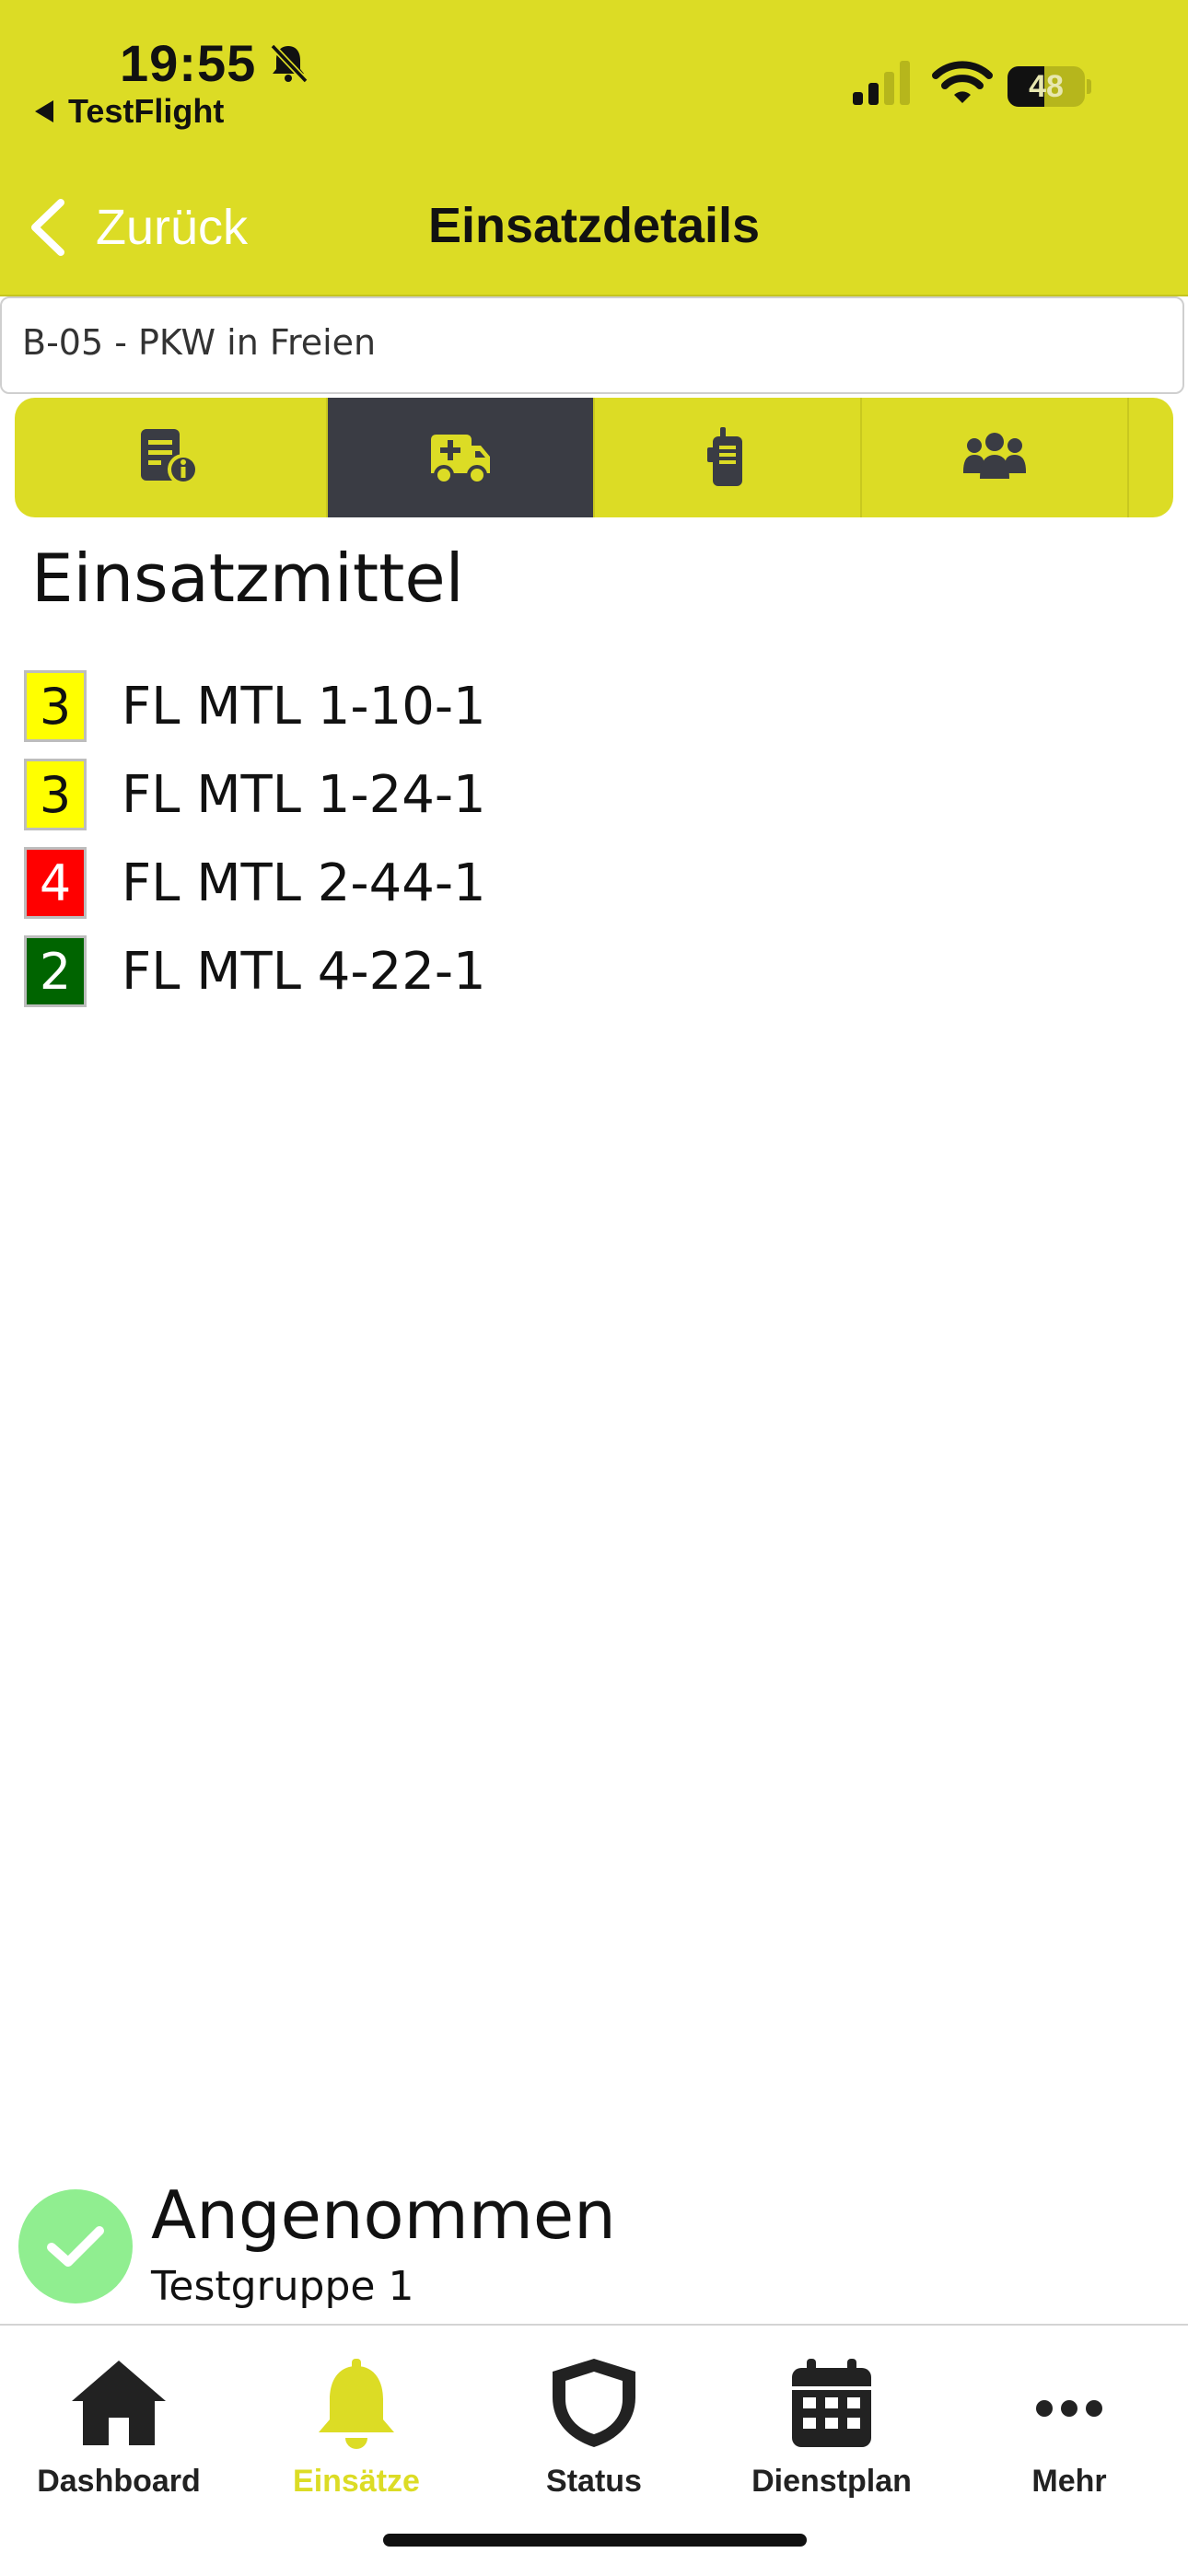  I want to click on back-label: Zurück, so click(172, 227).